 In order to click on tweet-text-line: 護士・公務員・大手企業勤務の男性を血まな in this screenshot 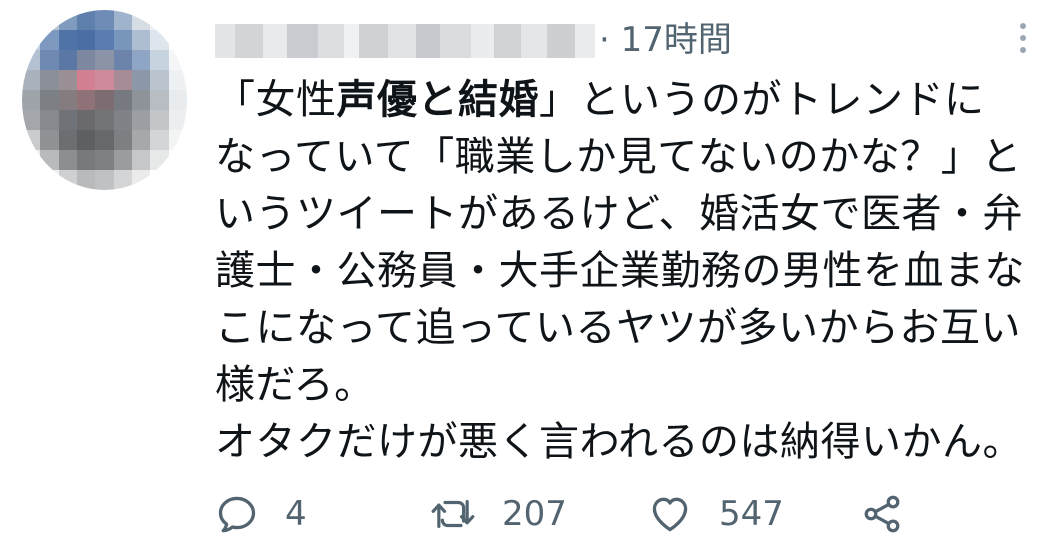, I will do `click(620, 271)`.